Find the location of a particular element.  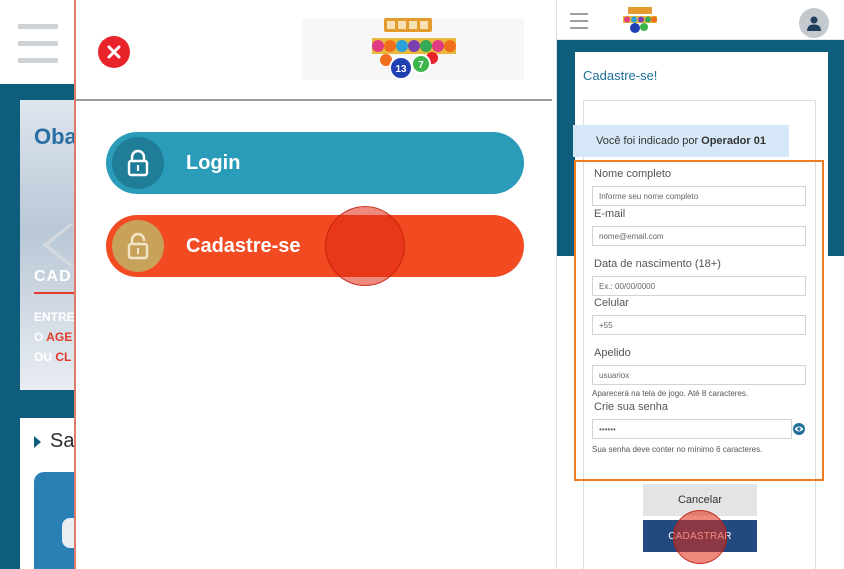

banner-line-white: ENTRE is located at coordinates (54, 317).